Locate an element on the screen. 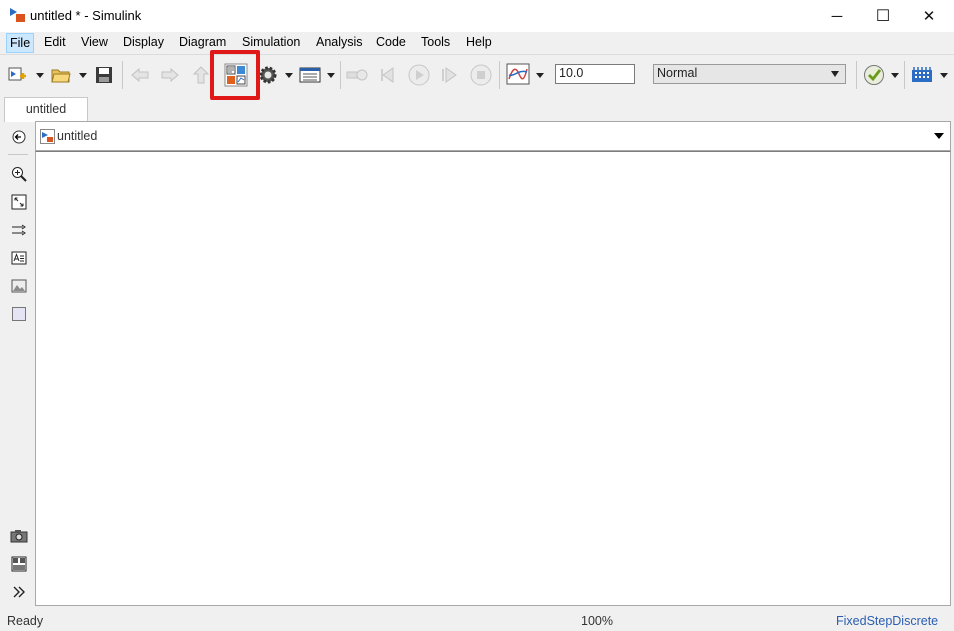 Image resolution: width=954 pixels, height=631 pixels. annotation-button is located at coordinates (18, 257).